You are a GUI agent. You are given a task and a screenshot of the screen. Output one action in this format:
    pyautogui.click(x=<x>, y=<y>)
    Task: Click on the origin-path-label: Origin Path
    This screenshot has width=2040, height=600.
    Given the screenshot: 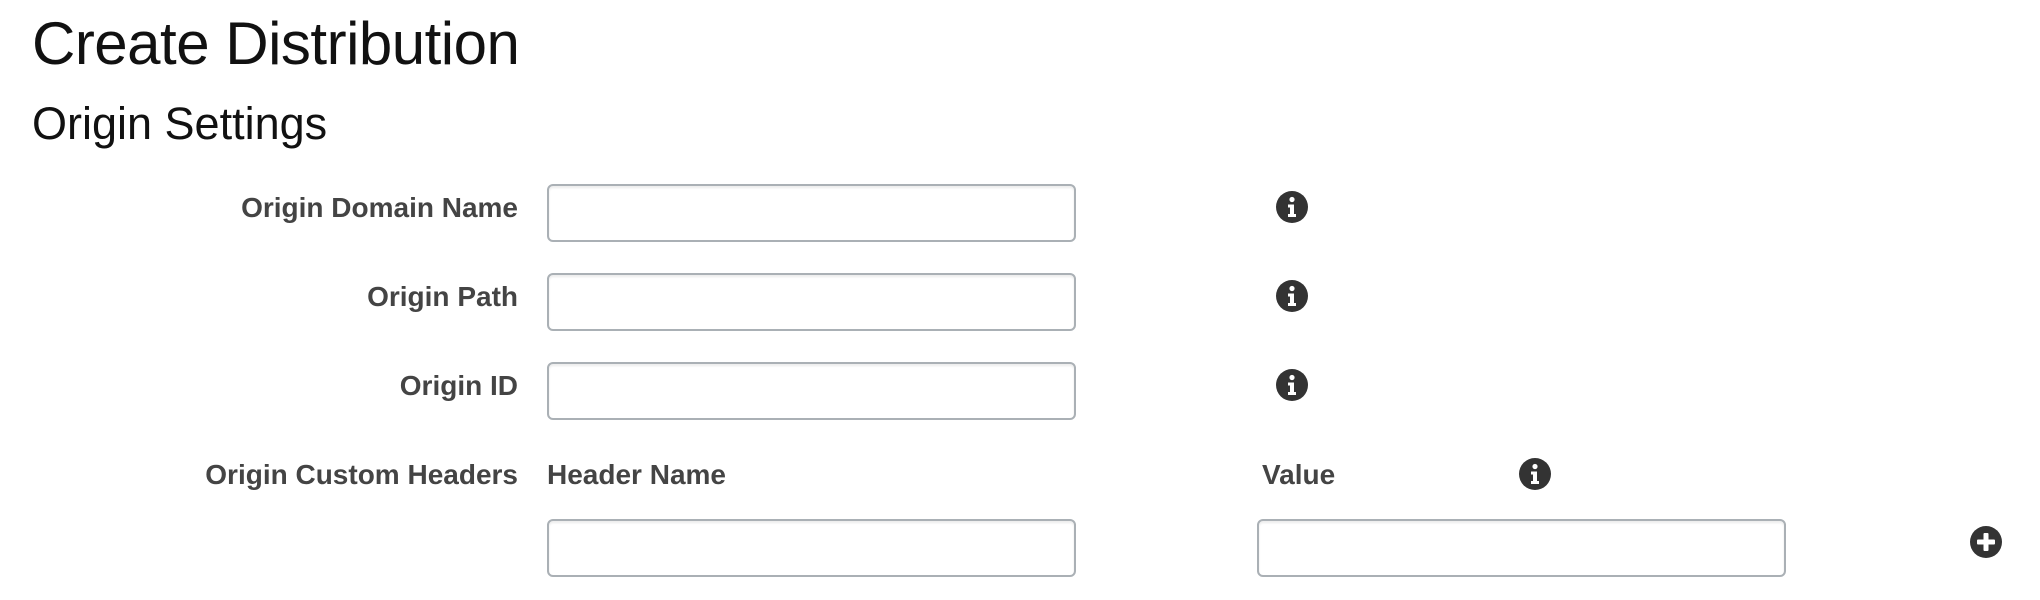 What is the action you would take?
    pyautogui.click(x=442, y=296)
    